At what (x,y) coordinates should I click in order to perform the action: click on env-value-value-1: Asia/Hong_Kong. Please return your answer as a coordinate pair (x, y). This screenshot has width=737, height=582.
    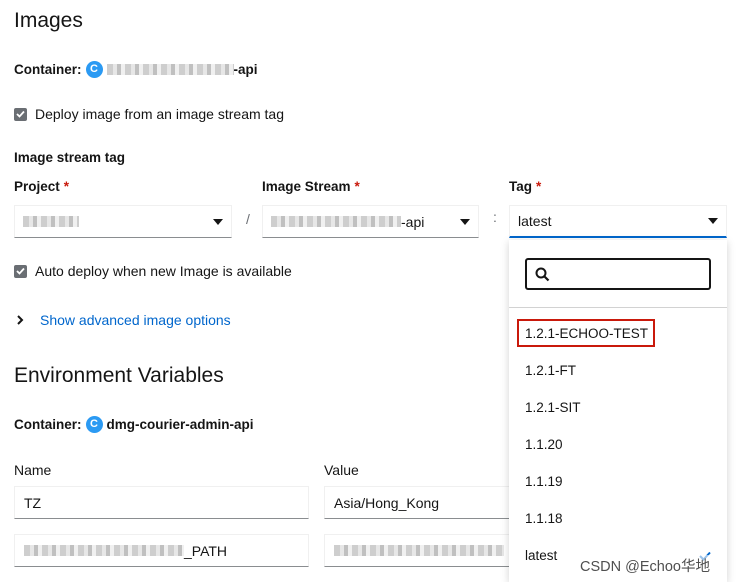
    Looking at the image, I should click on (387, 502).